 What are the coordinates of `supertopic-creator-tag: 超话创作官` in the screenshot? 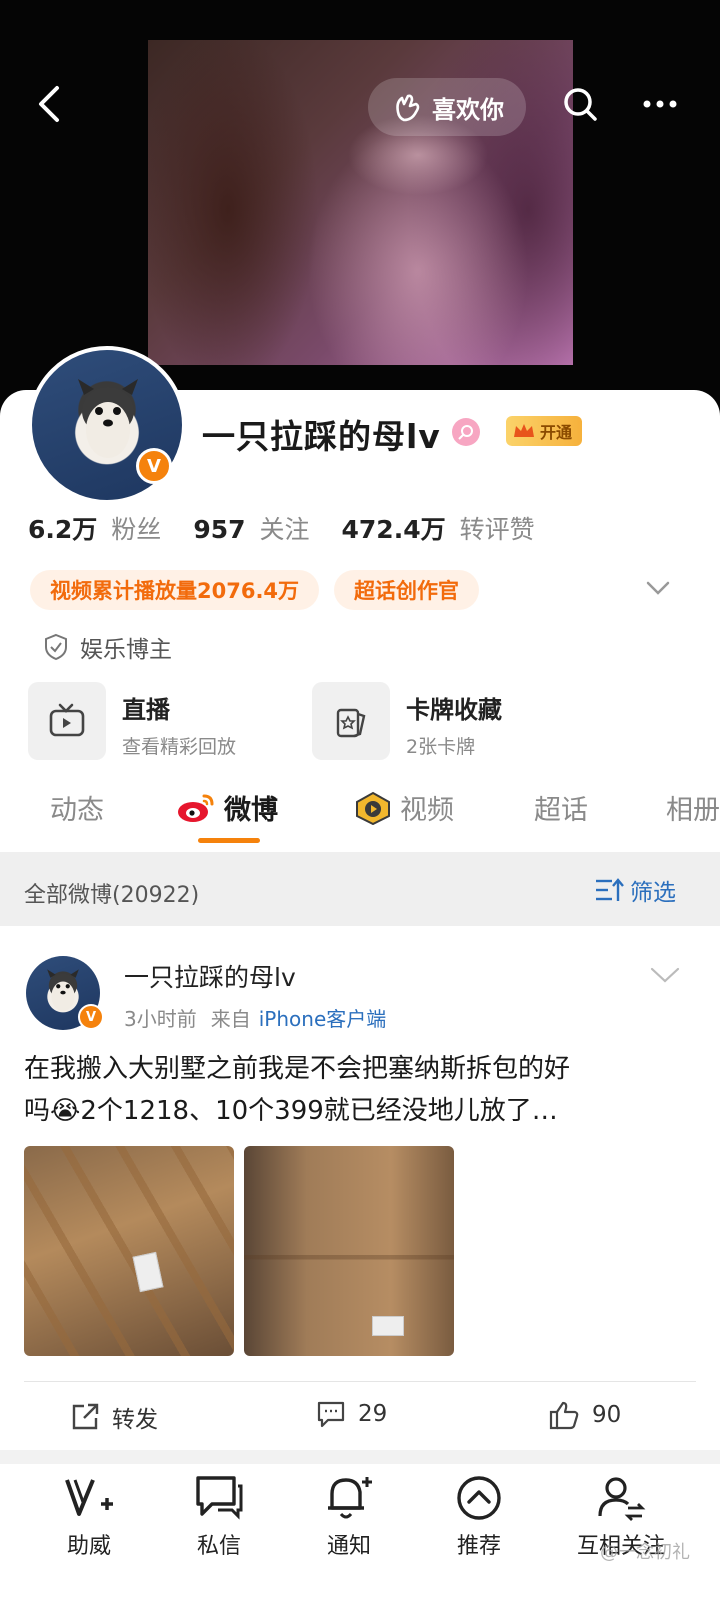 It's located at (406, 590).